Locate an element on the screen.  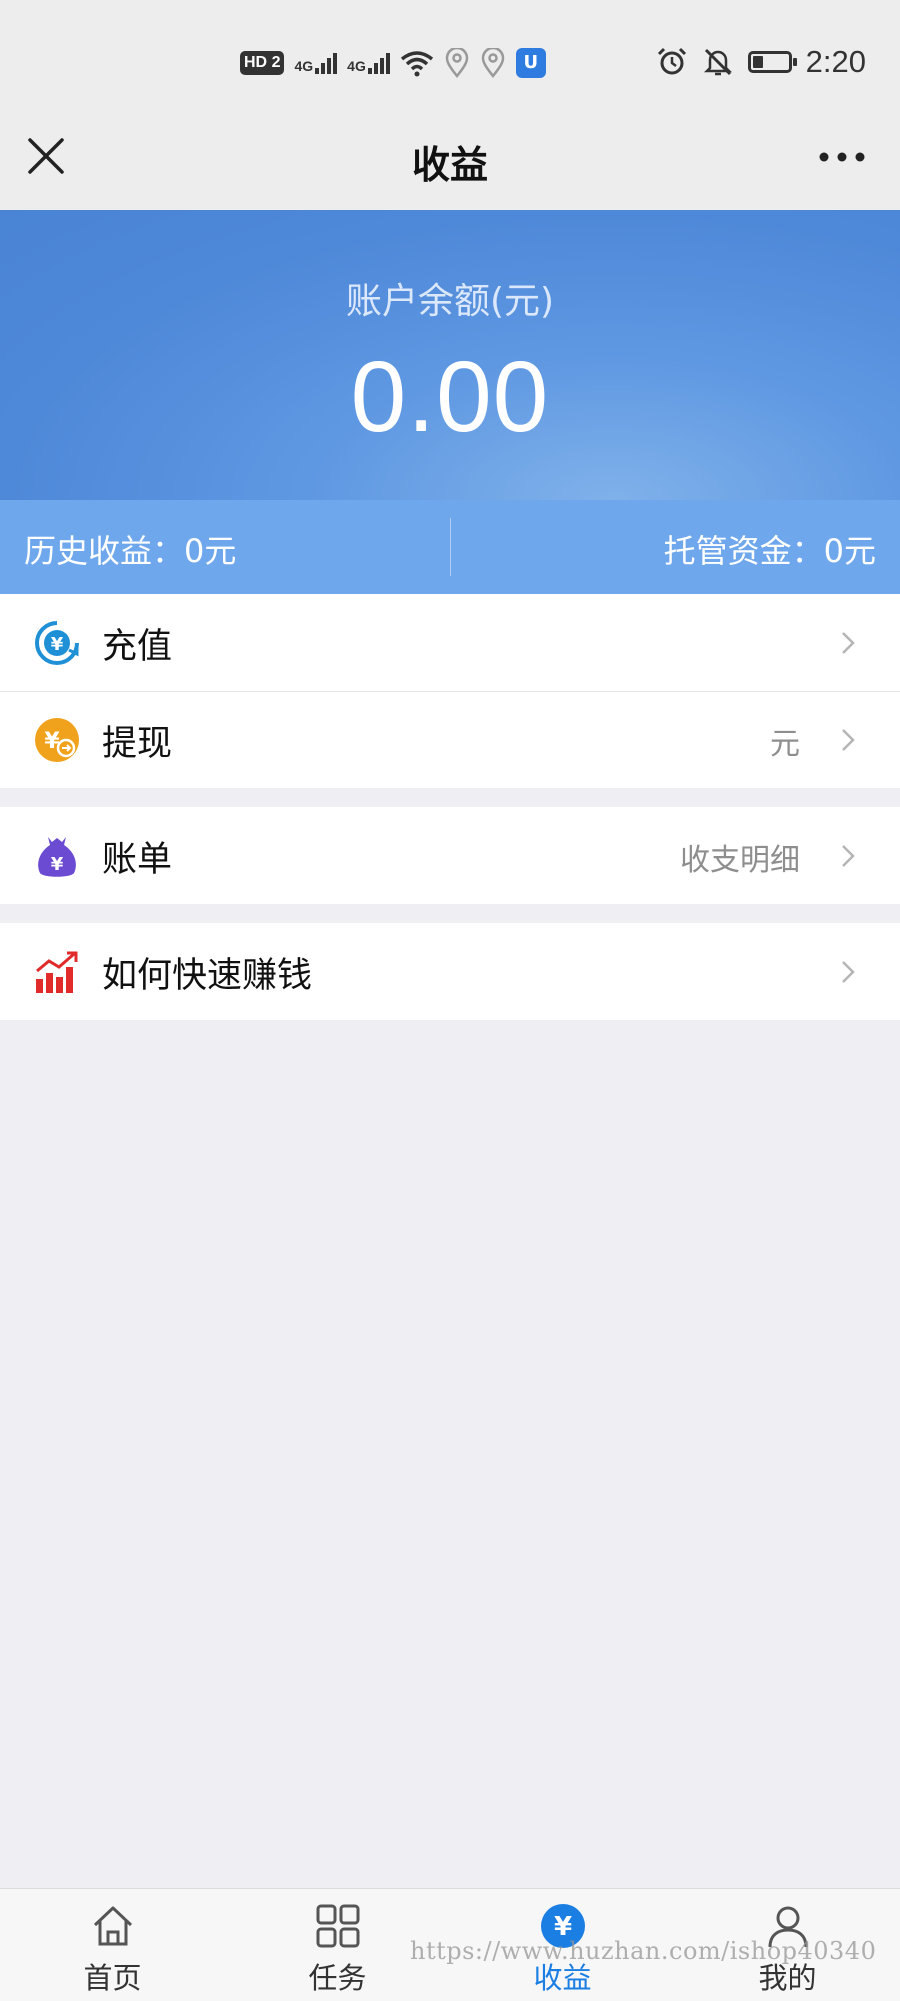
alarm-icon is located at coordinates (671, 61).